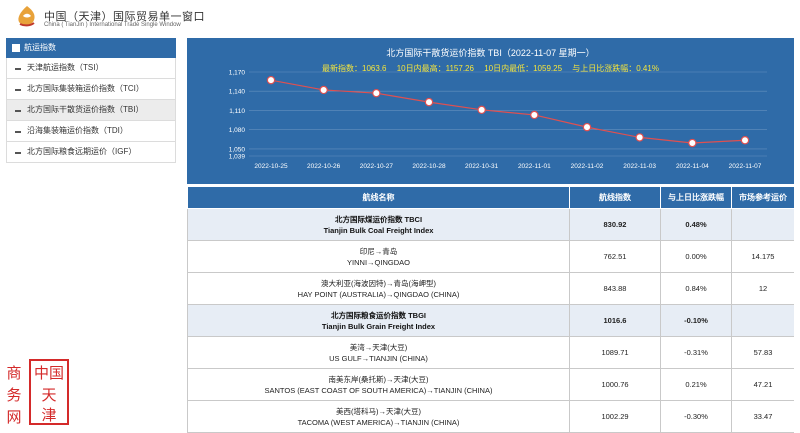  What do you see at coordinates (435, 68) in the screenshot?
I see `stat-high: 10日内最高：1157.26` at bounding box center [435, 68].